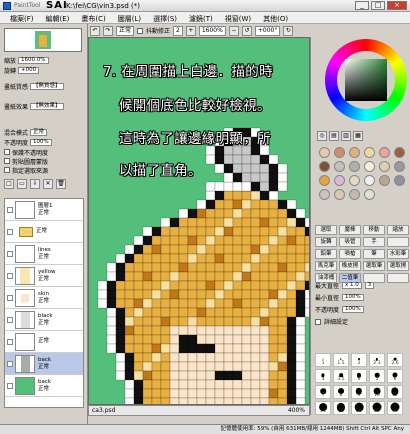 This screenshot has width=410, height=434. Describe the element at coordinates (22, 17) in the screenshot. I see `menu-file: 檔案(F)` at that location.